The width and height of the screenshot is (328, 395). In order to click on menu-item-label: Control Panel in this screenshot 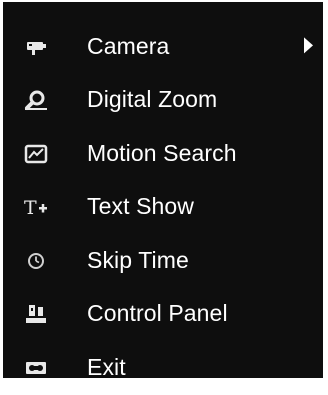, I will do `click(157, 313)`.